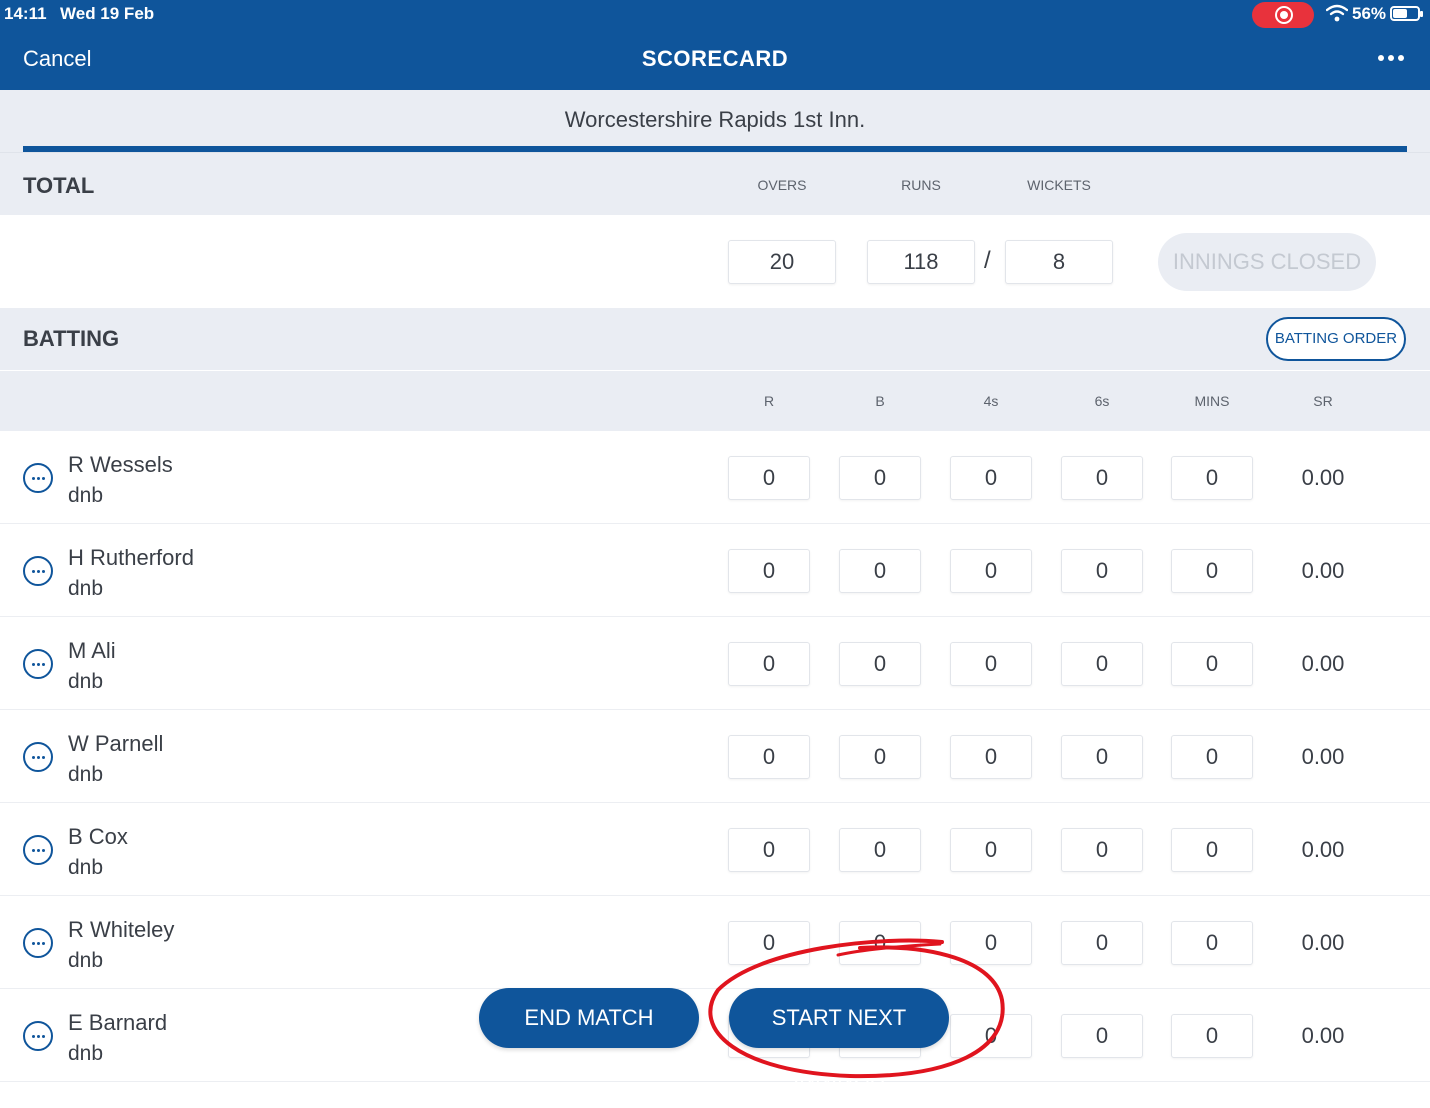 The height and width of the screenshot is (1108, 1430). I want to click on wifi-icon, so click(1337, 13).